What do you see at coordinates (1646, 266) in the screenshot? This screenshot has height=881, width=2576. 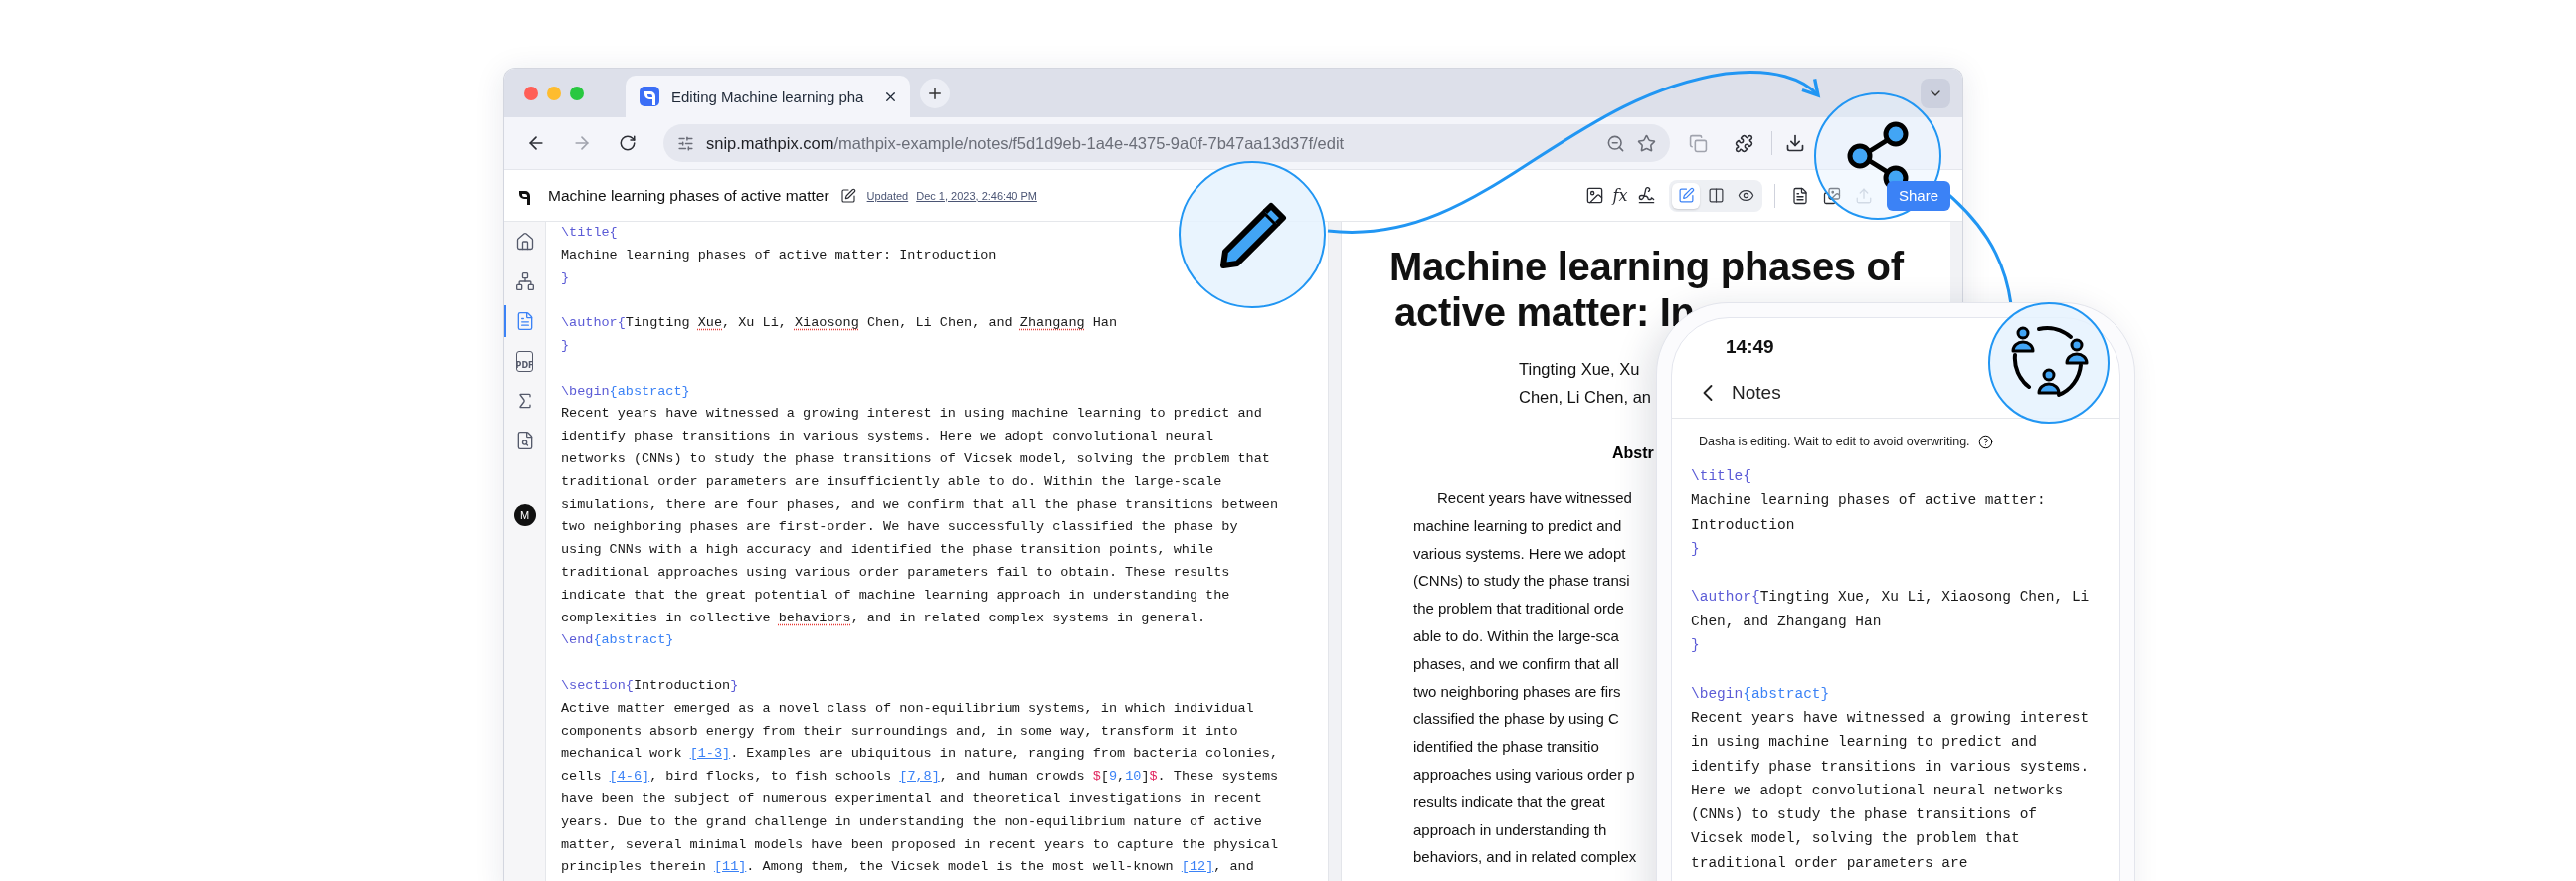 I see `preview-title: Machine learning phases of` at bounding box center [1646, 266].